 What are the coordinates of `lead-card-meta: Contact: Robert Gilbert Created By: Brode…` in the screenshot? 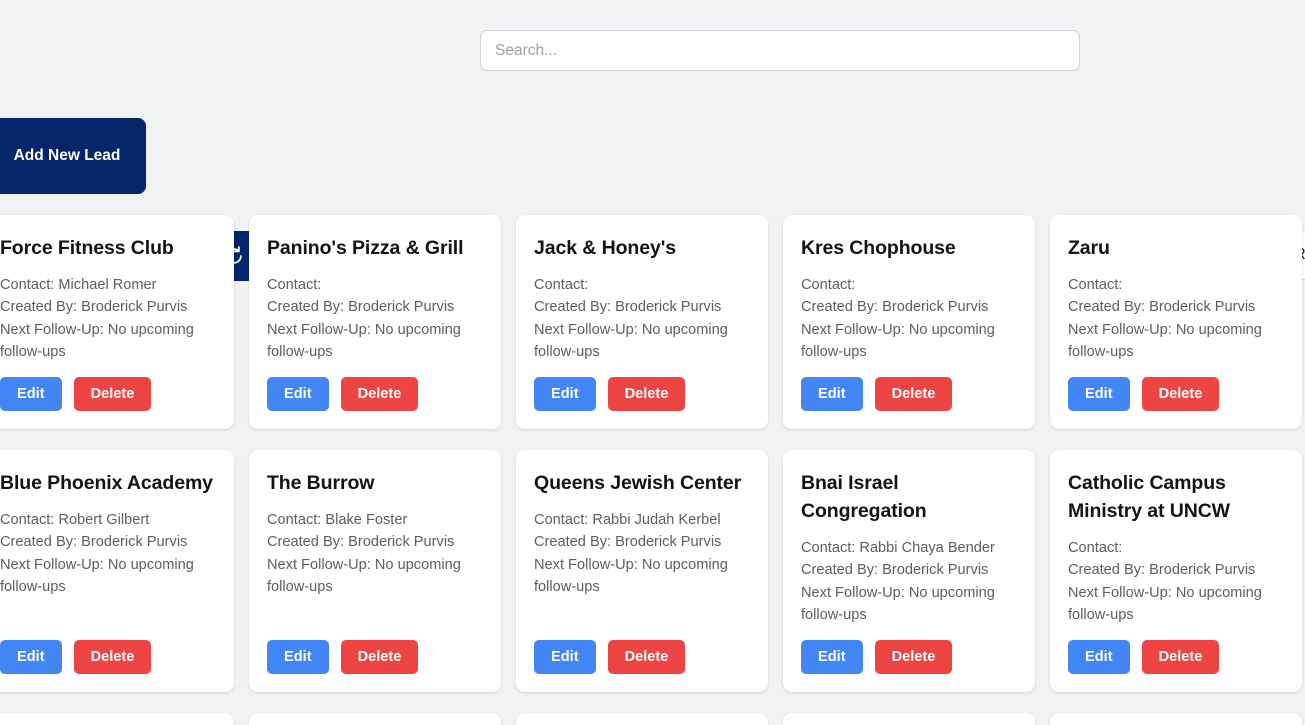 It's located at (108, 567).